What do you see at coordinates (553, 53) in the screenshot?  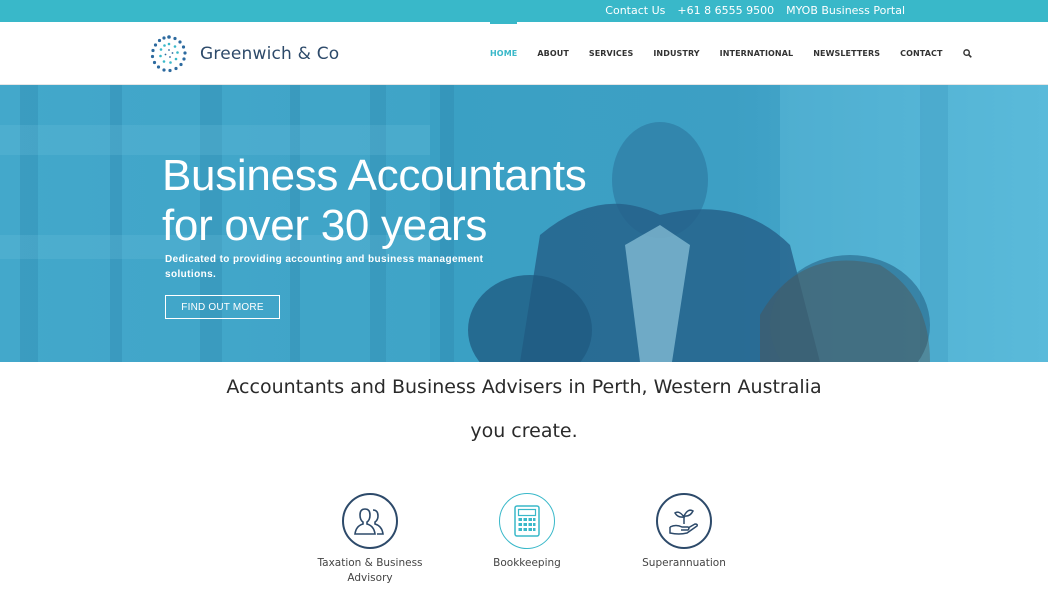 I see `nav-about: ABOUT` at bounding box center [553, 53].